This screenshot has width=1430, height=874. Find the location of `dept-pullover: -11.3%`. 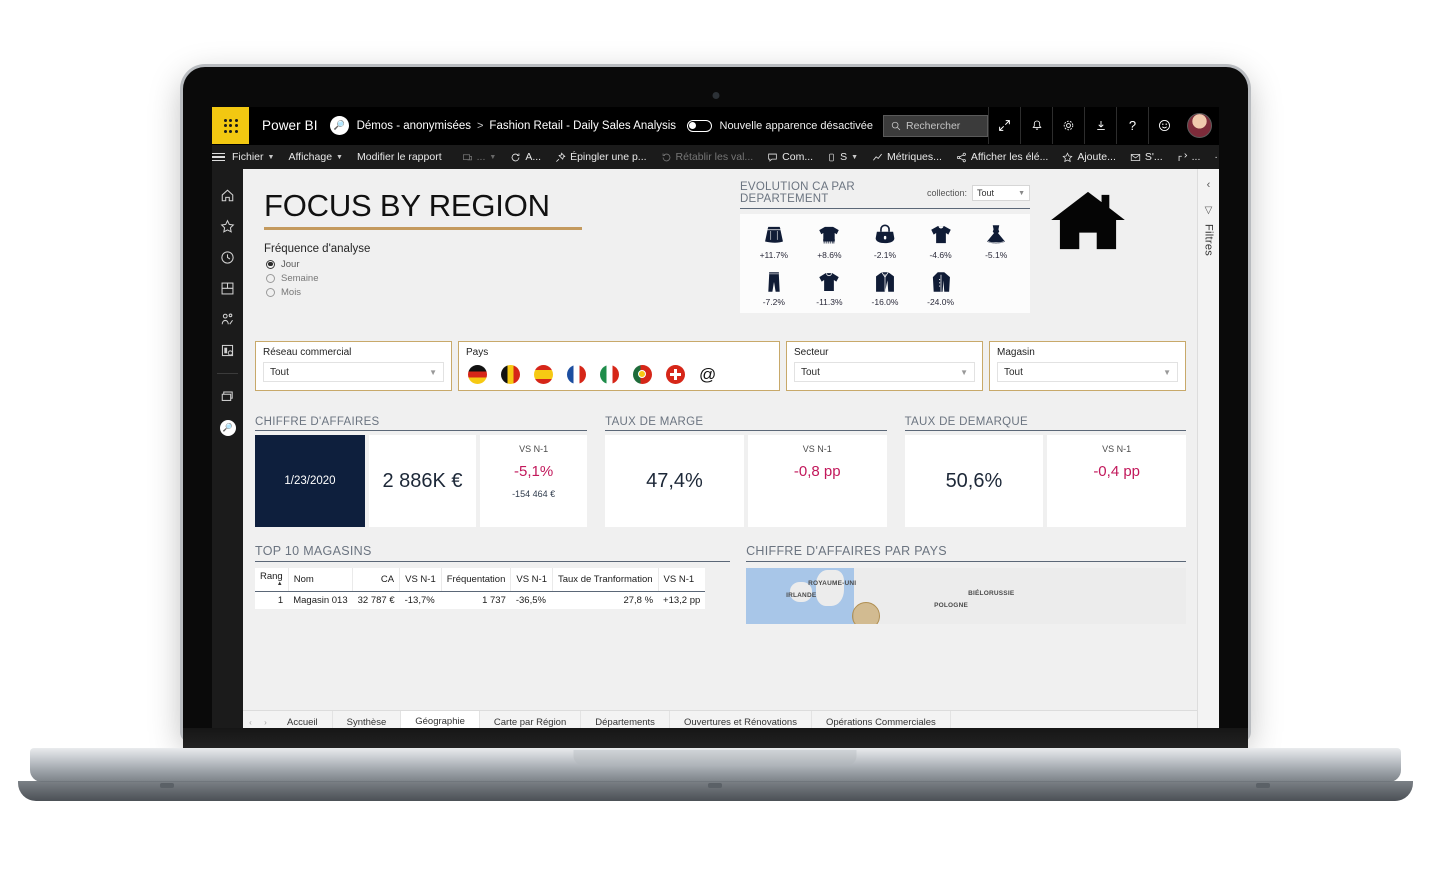

dept-pullover: -11.3% is located at coordinates (830, 288).